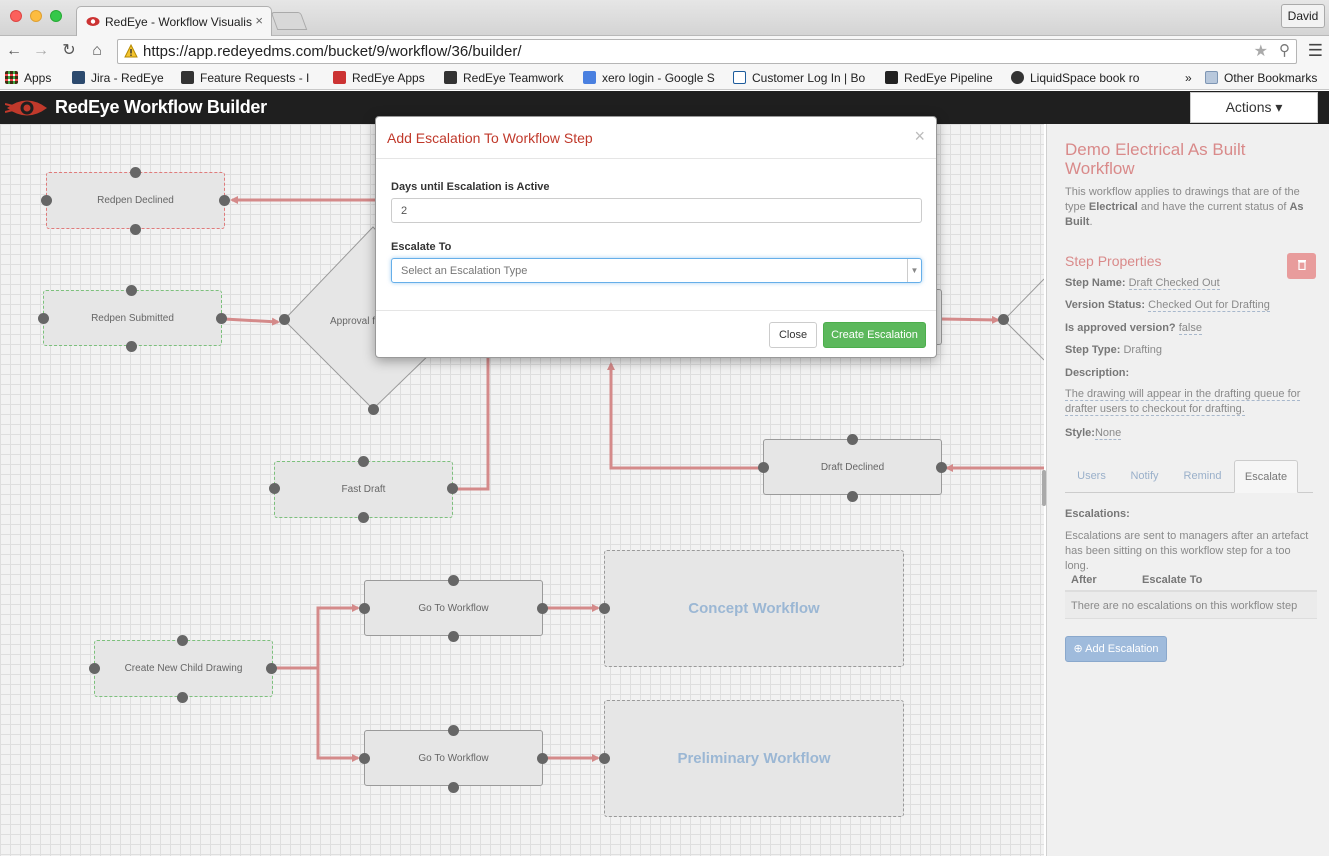  Describe the element at coordinates (1174, 283) in the screenshot. I see `step-name-value: Draft Checked Out` at that location.